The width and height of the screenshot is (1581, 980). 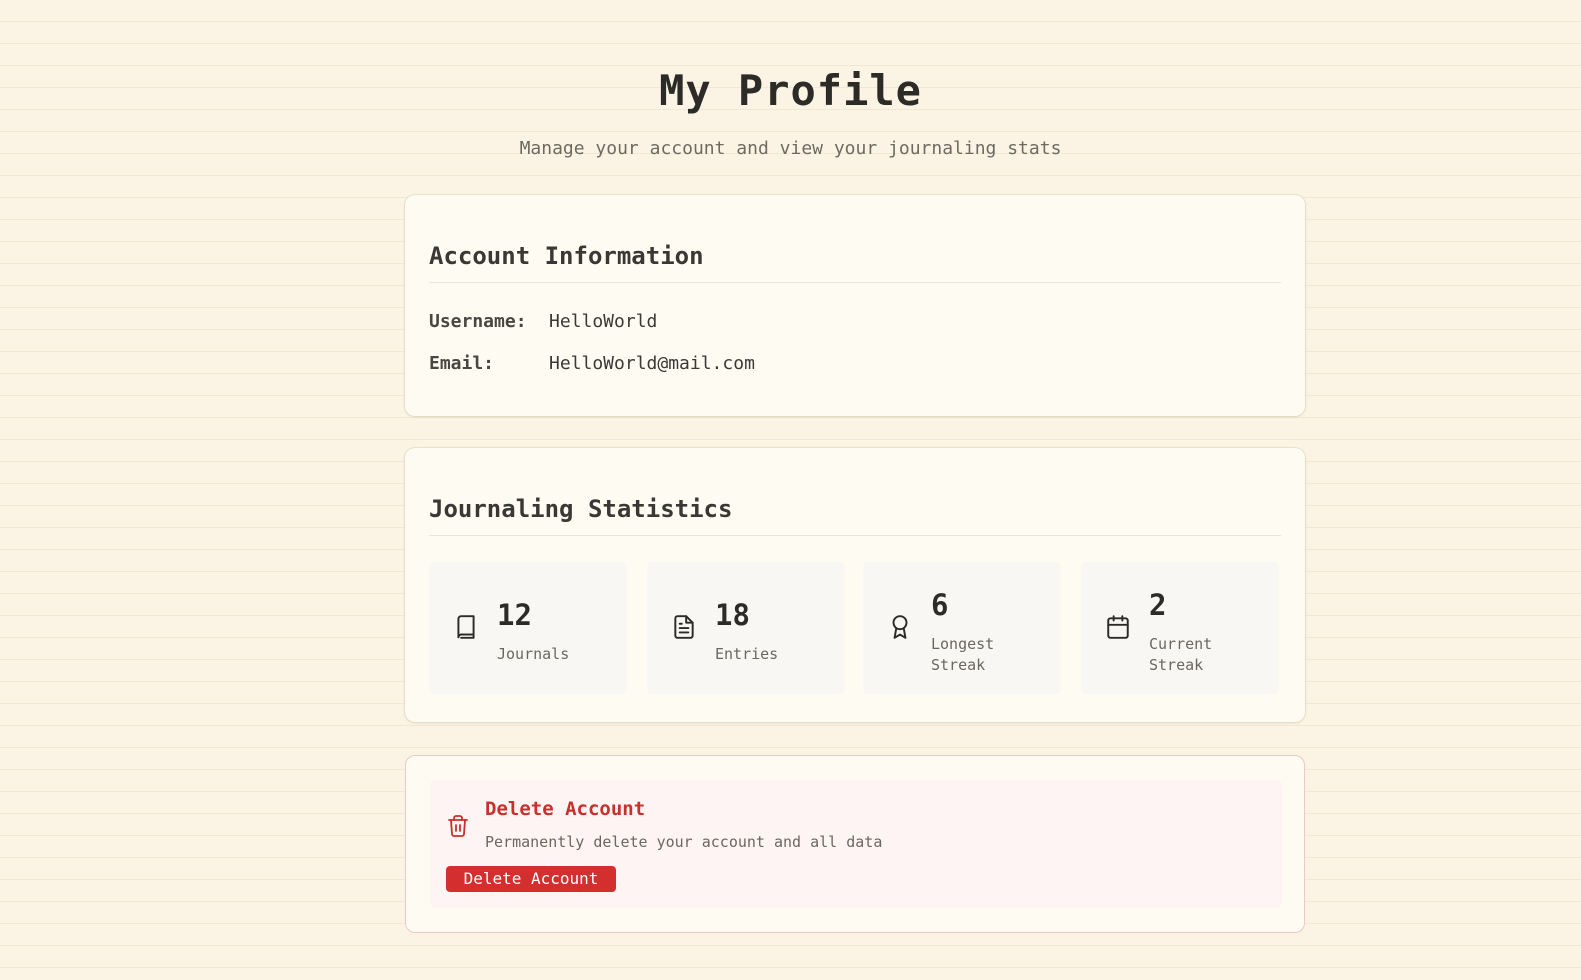 I want to click on stat-entries: 18 Entries, so click(x=746, y=628).